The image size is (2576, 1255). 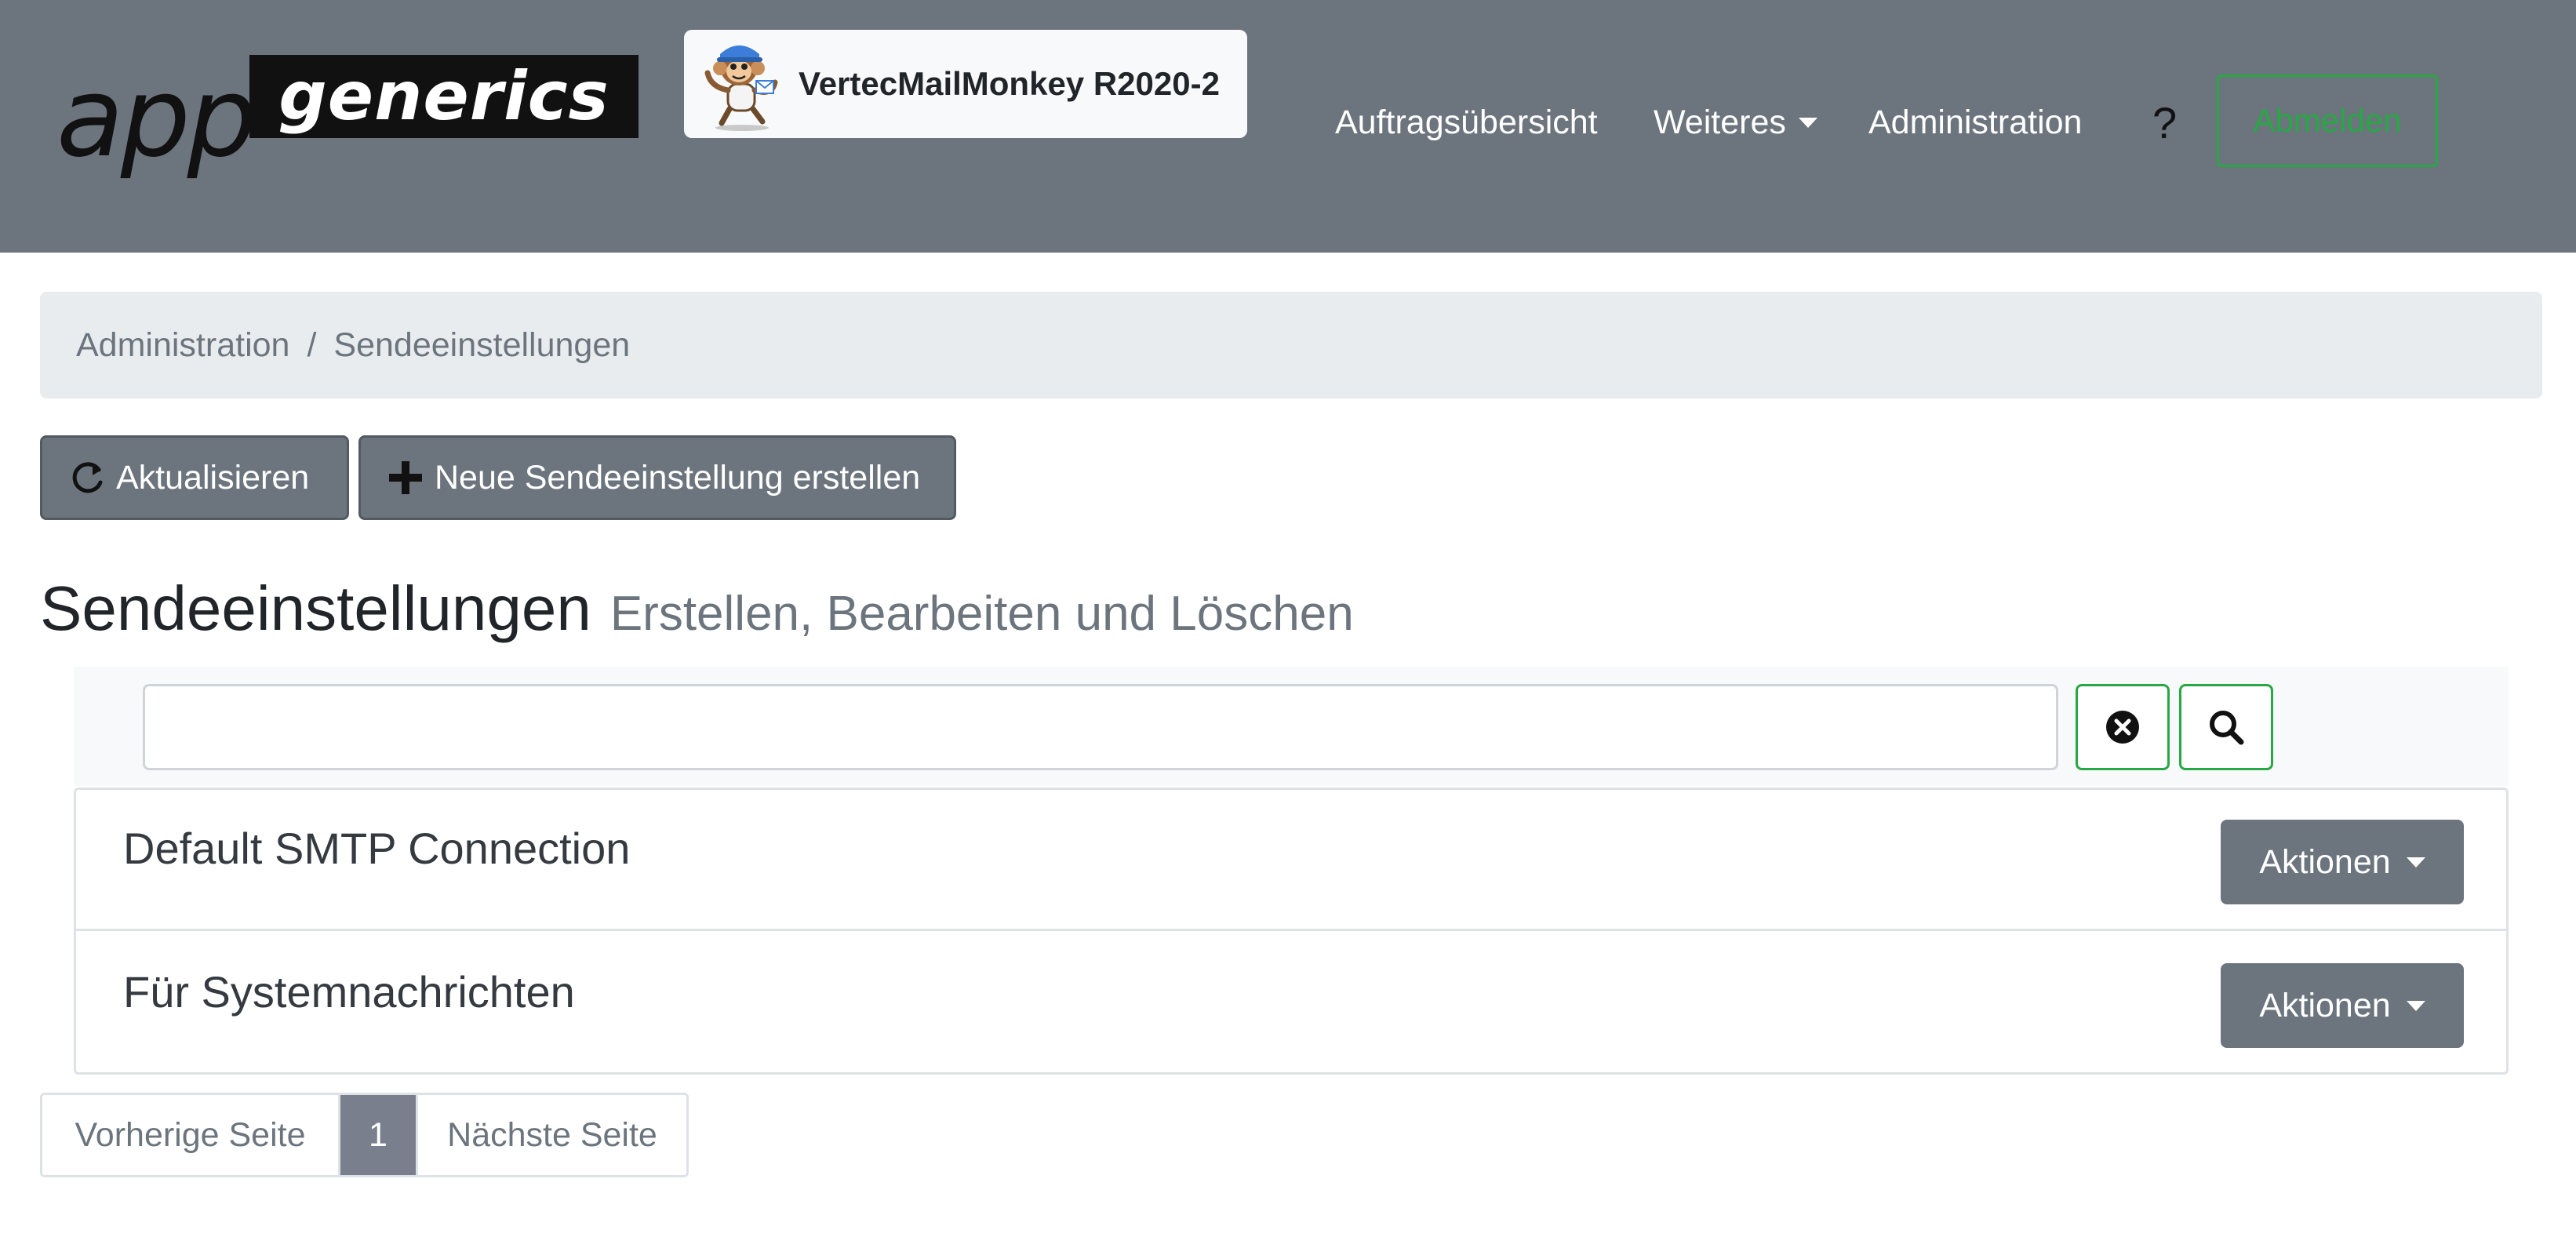 I want to click on nav-administration: Administration, so click(x=1975, y=123).